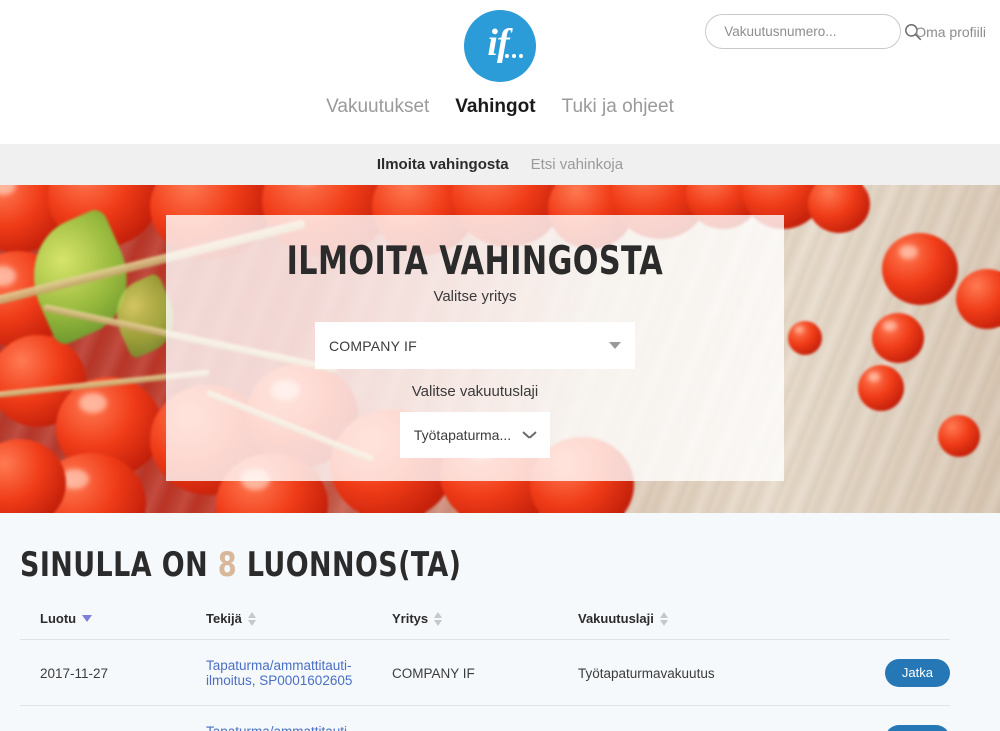 The width and height of the screenshot is (1000, 731). I want to click on nav-item-vakuutukset: Vakuutukset, so click(377, 107).